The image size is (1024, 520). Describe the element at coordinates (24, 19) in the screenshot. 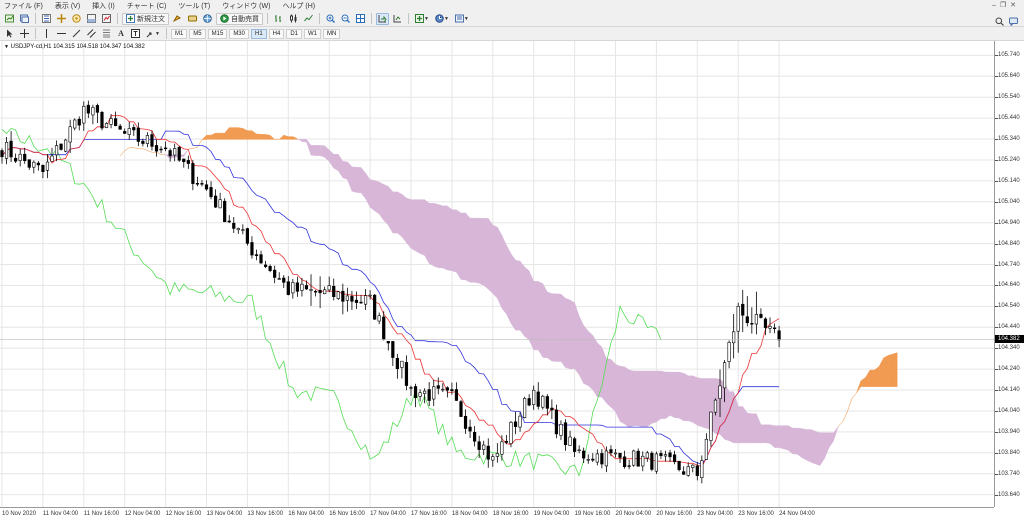

I see `profiles-button` at that location.